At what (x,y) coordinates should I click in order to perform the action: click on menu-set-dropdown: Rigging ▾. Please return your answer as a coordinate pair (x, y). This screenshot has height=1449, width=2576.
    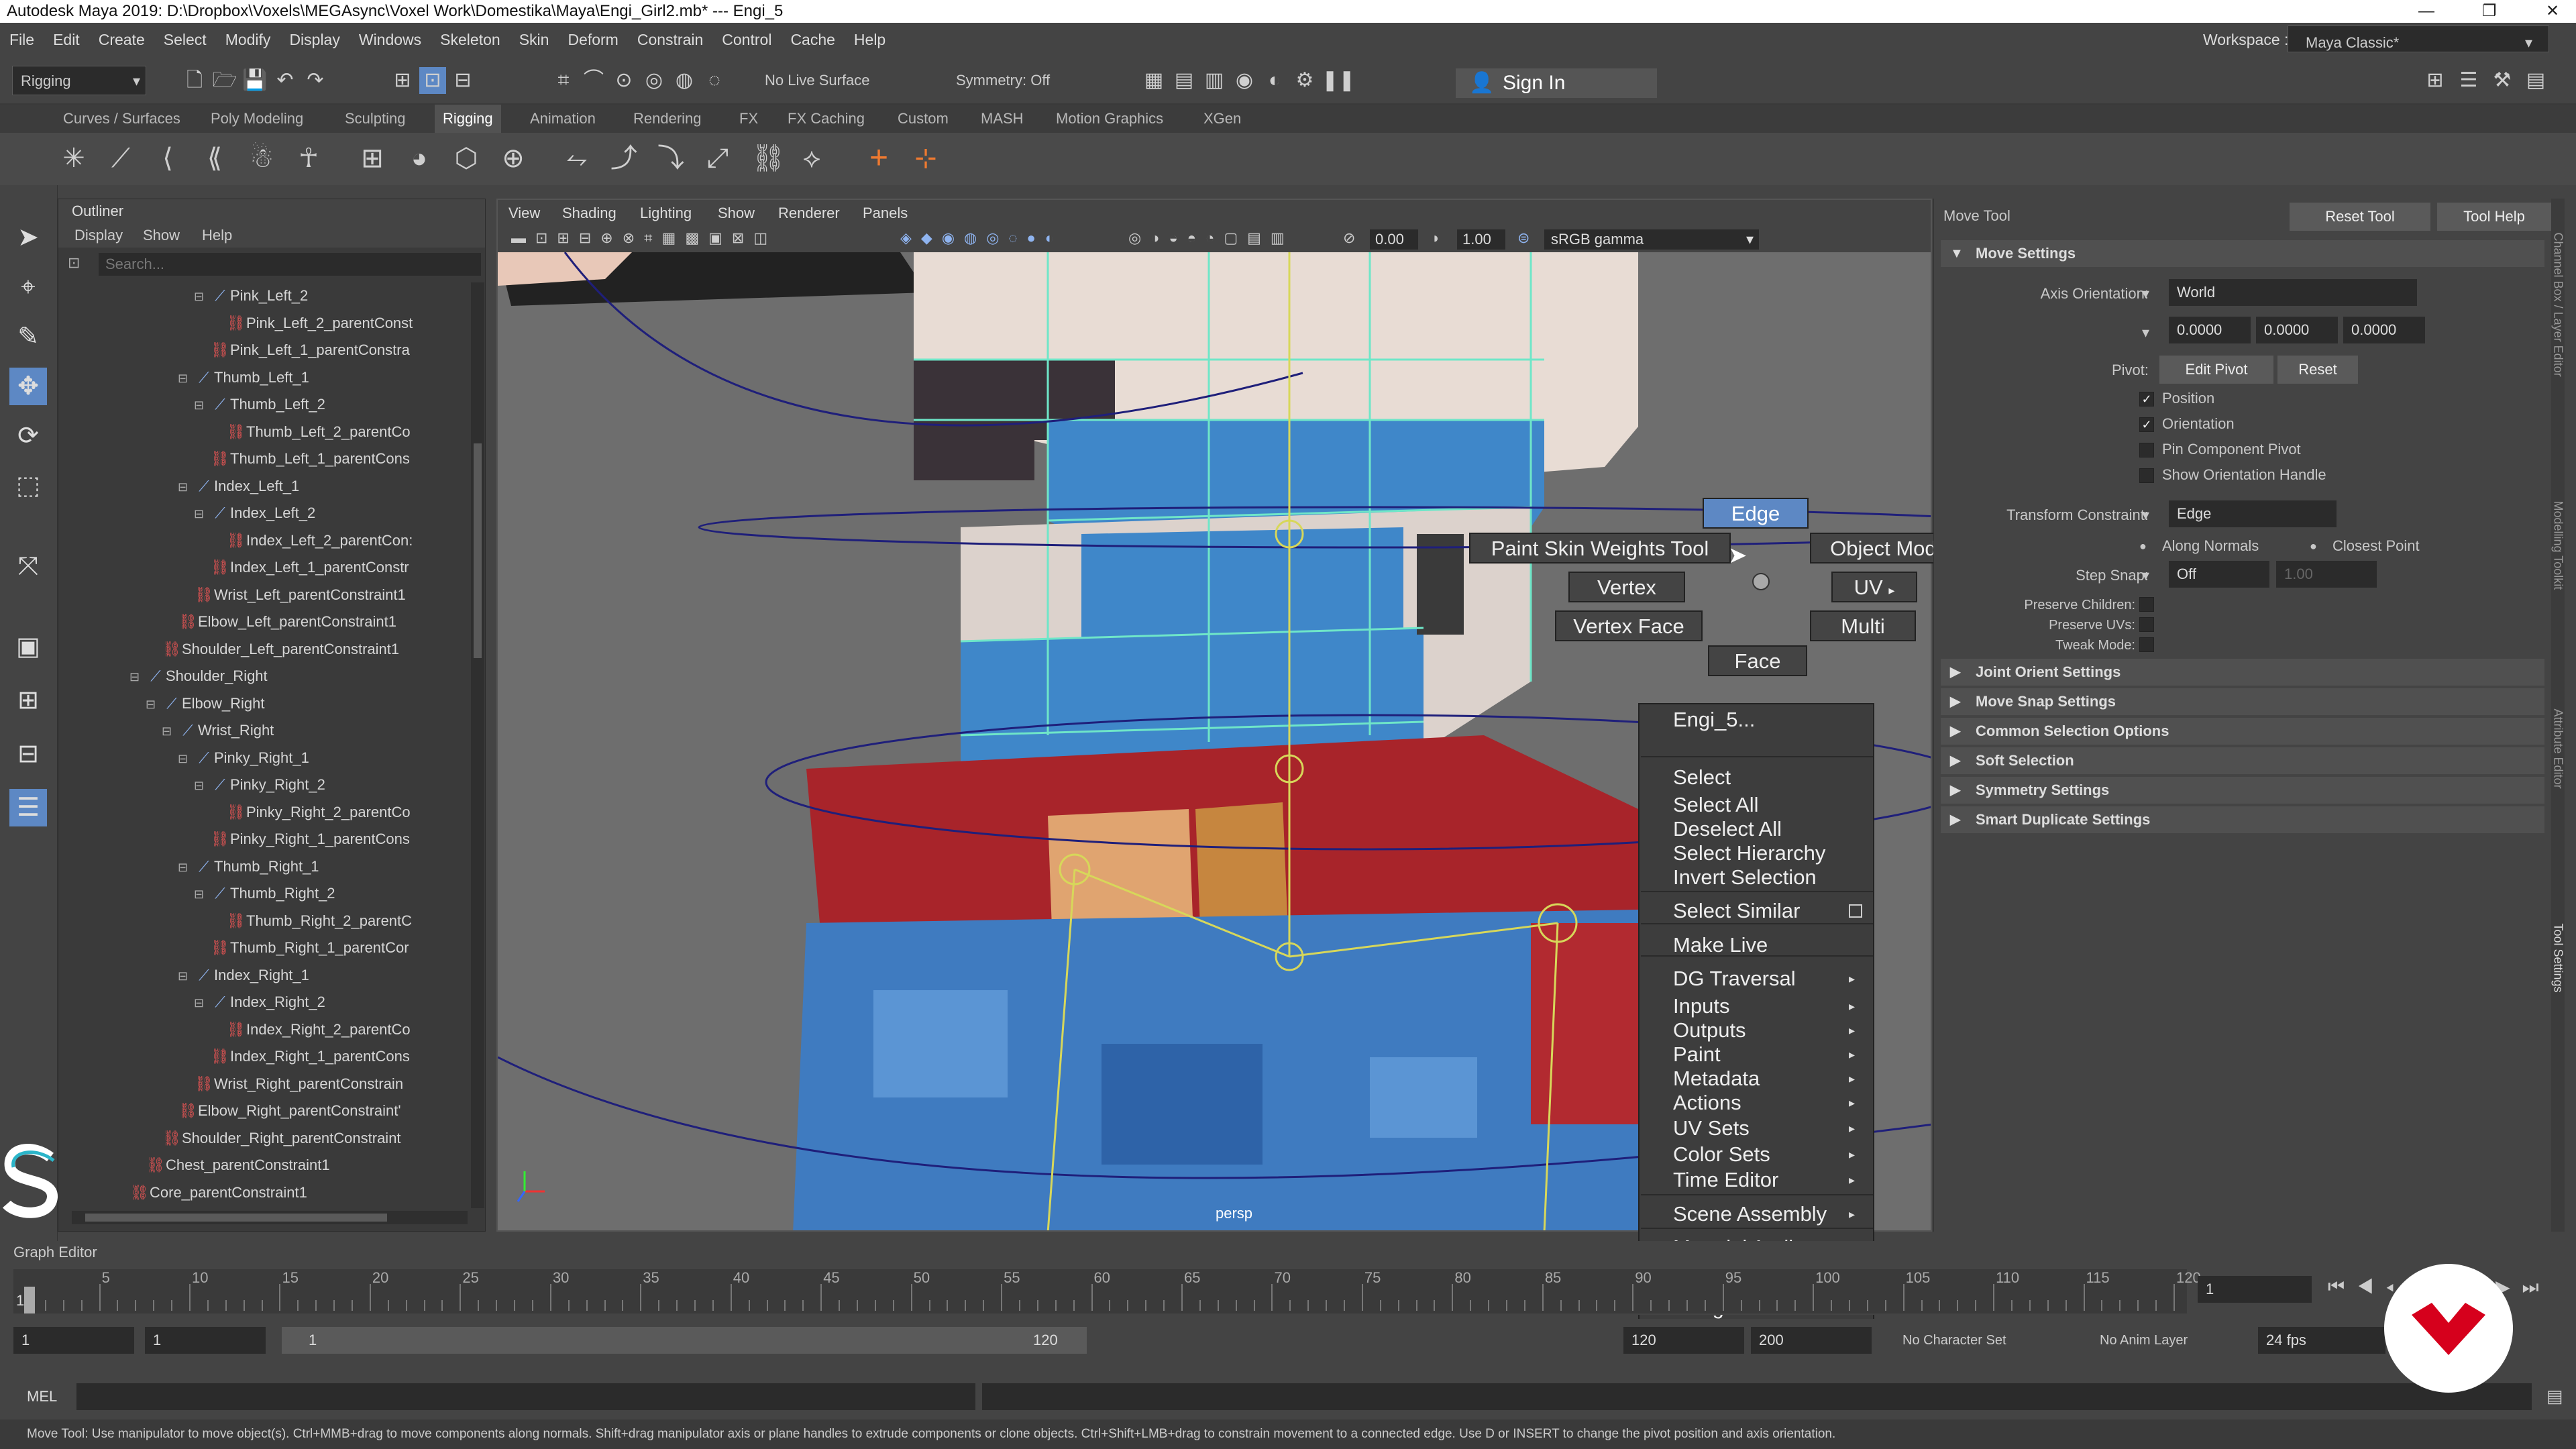
    Looking at the image, I should click on (79, 80).